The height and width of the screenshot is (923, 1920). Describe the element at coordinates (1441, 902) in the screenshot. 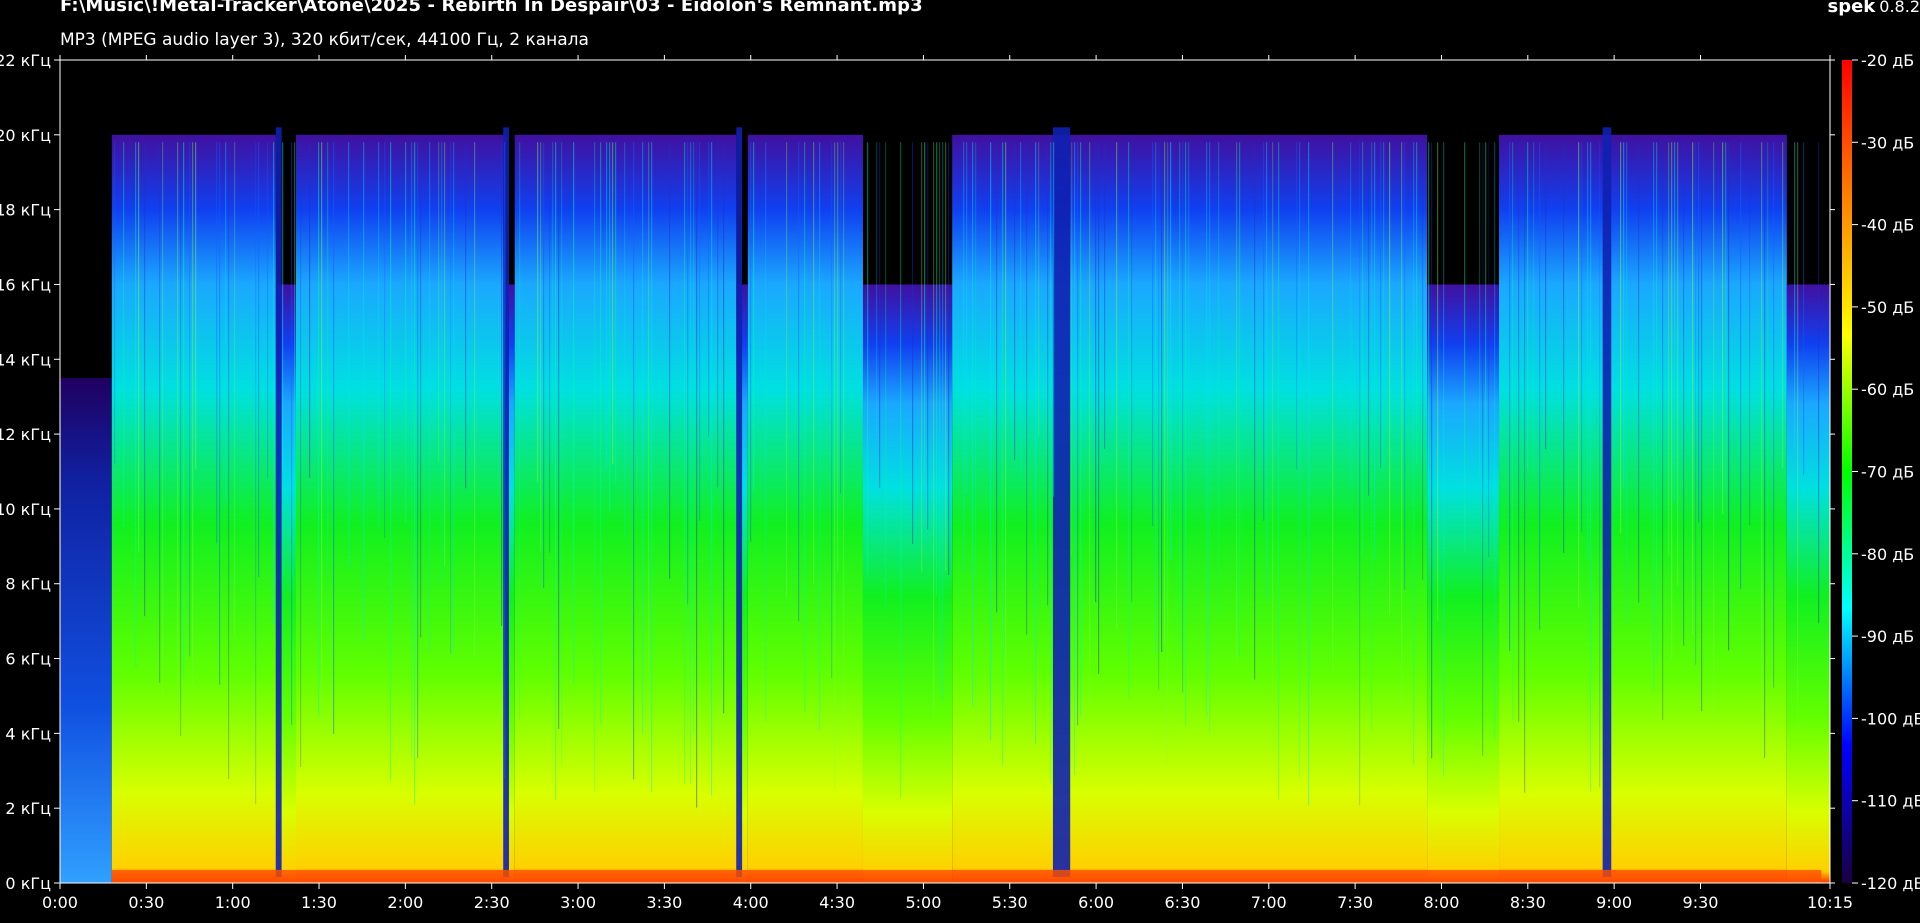

I see `x-tick-label: 8:00` at that location.